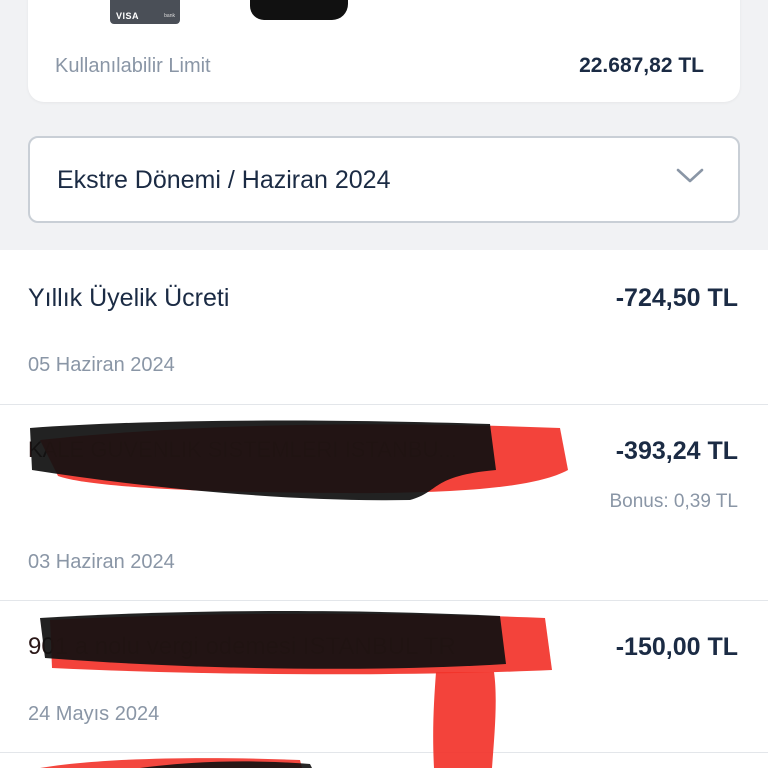 This screenshot has height=768, width=768. I want to click on transaction-bonus: Bonus: 0,39 TL, so click(673, 501).